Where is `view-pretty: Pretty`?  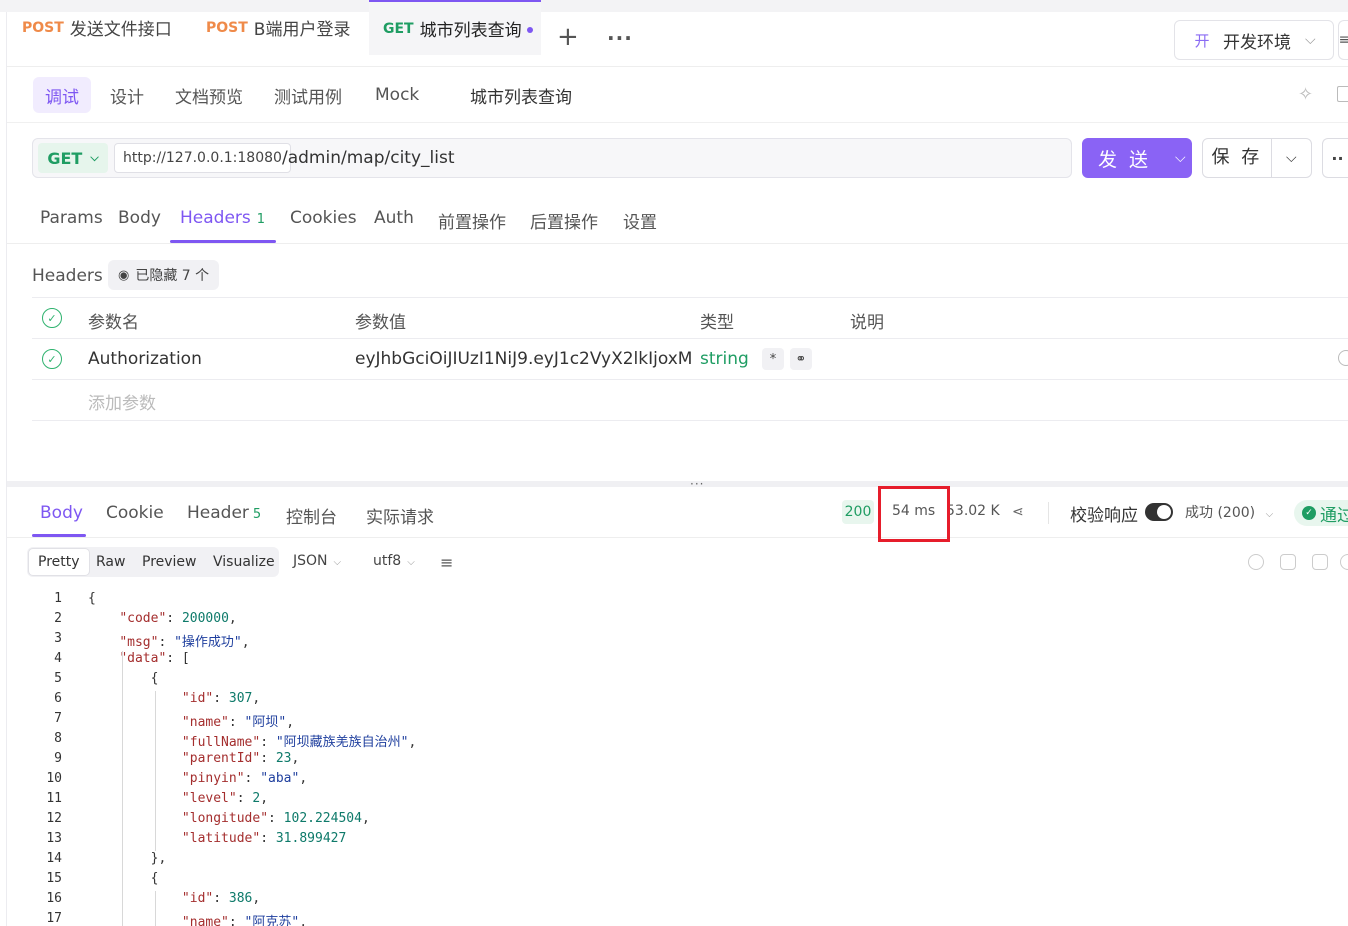 view-pretty: Pretty is located at coordinates (59, 562).